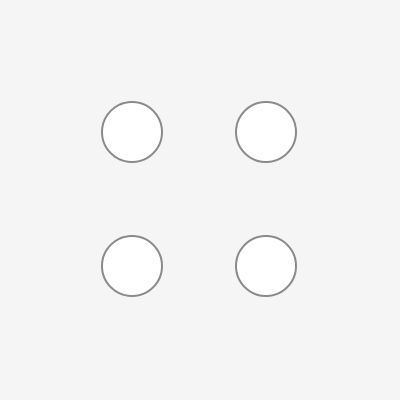 The width and height of the screenshot is (400, 400). What do you see at coordinates (132, 132) in the screenshot?
I see `circle-button-top-left` at bounding box center [132, 132].